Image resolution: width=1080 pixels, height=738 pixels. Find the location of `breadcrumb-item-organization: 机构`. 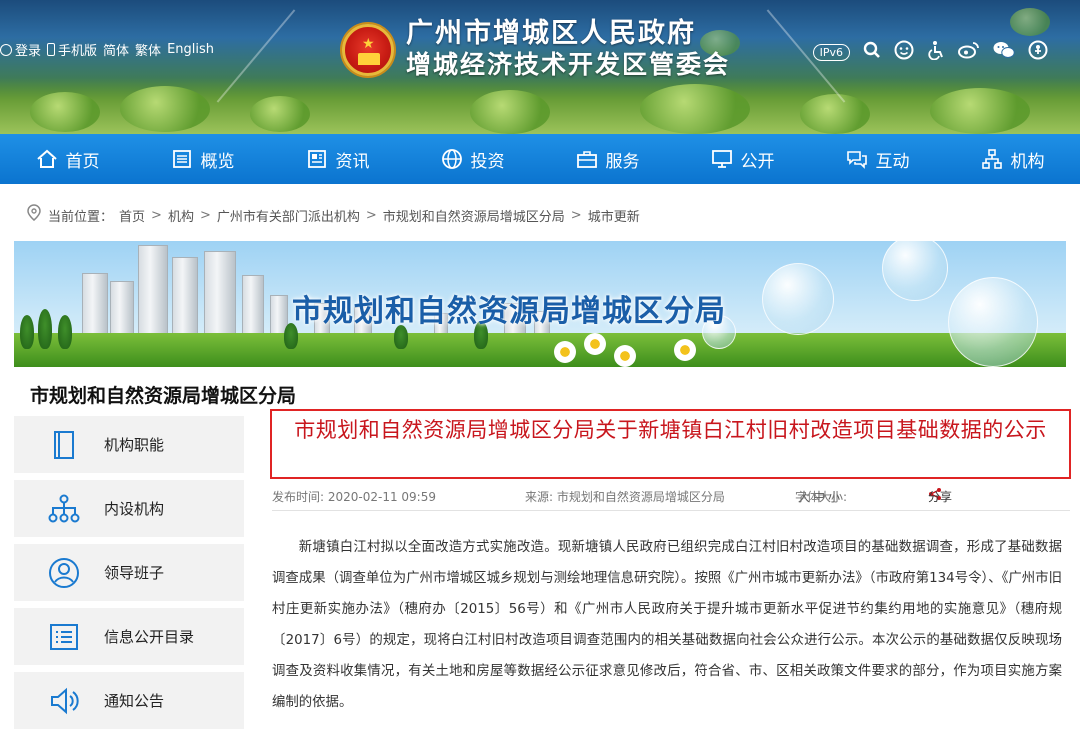

breadcrumb-item-organization: 机构 is located at coordinates (181, 215).